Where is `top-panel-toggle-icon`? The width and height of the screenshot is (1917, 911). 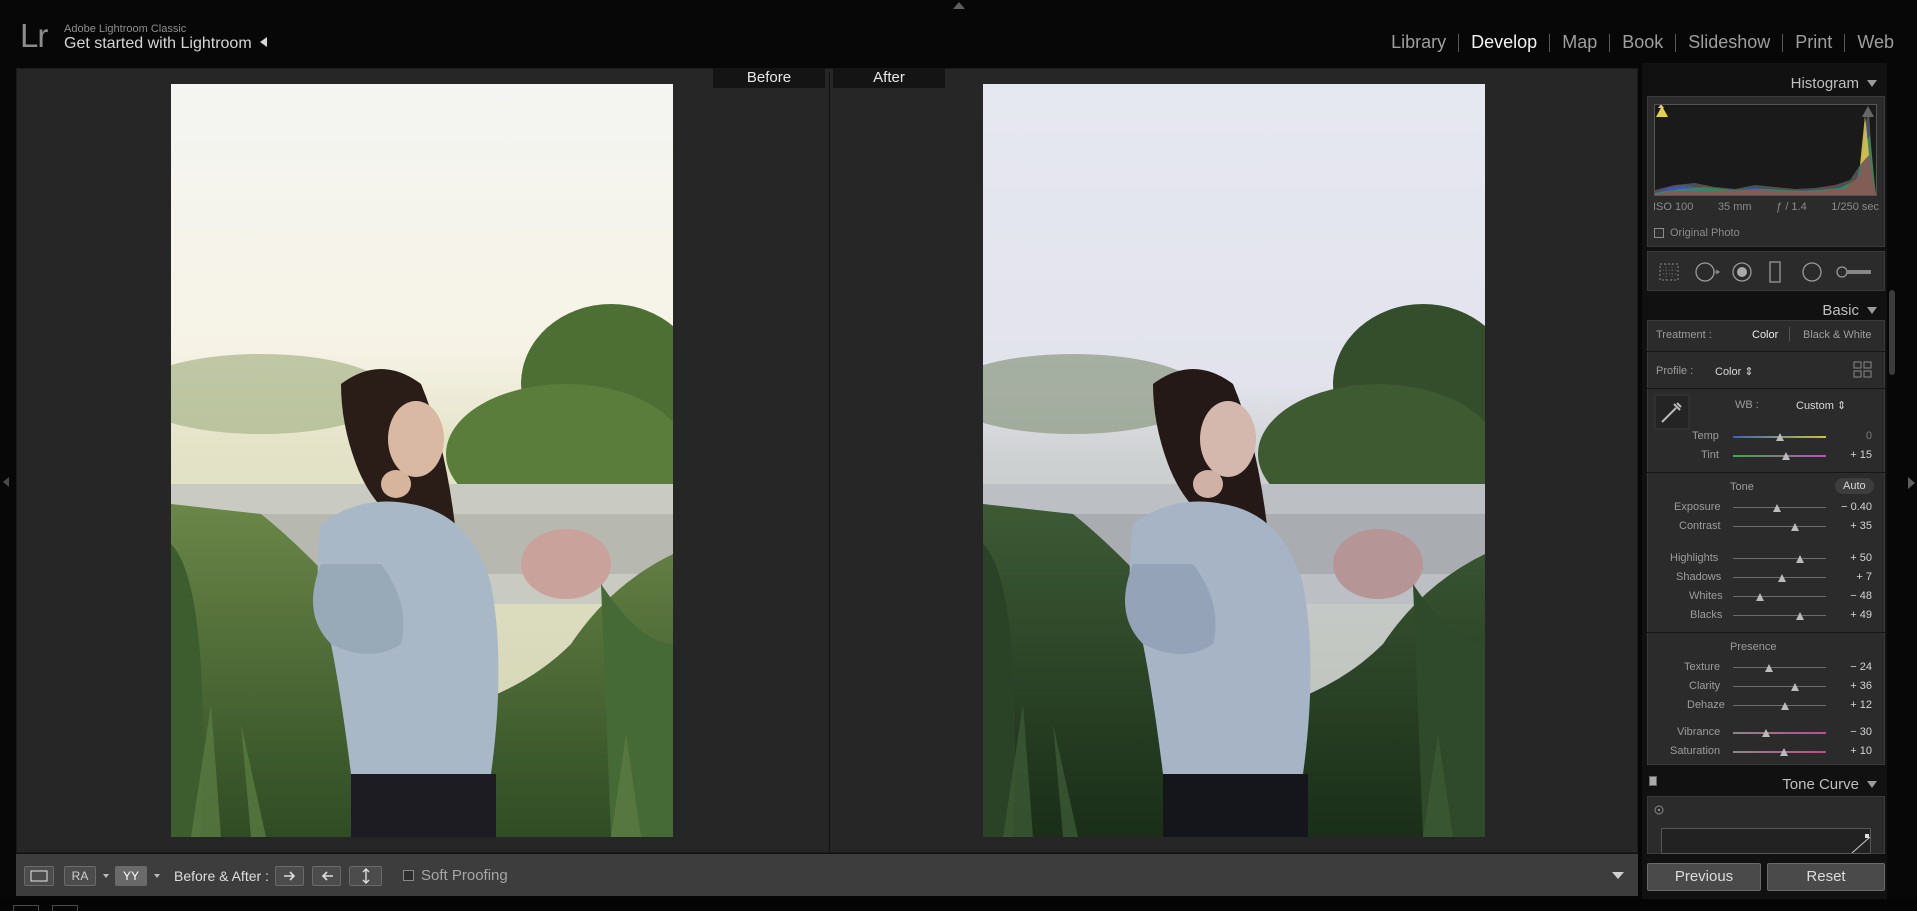
top-panel-toggle-icon is located at coordinates (959, 5).